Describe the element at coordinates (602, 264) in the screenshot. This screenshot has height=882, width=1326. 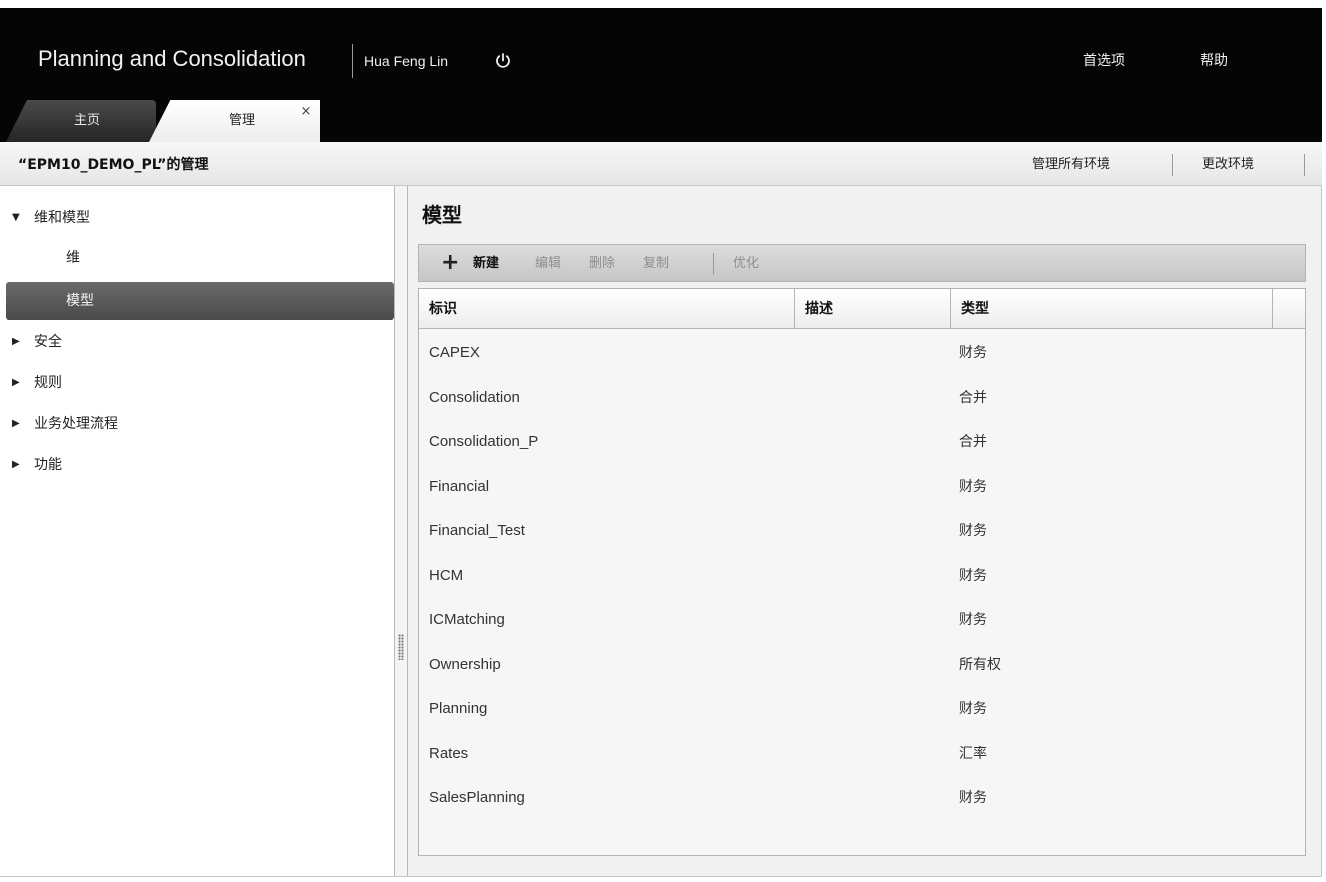
I see `delete-button: 删除` at that location.